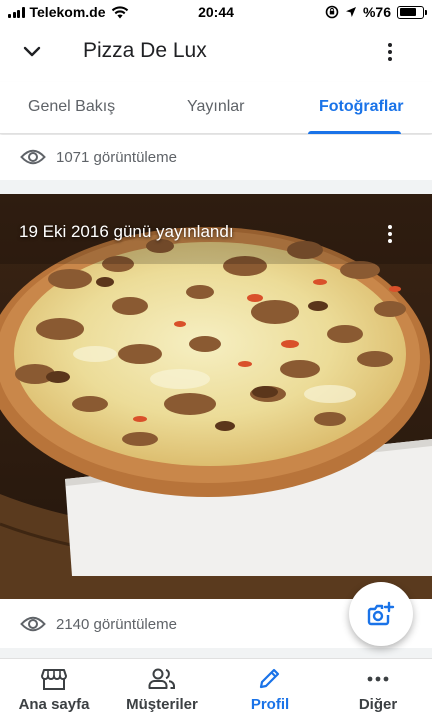 The width and height of the screenshot is (432, 720). I want to click on tab-posts: Yayınlar, so click(216, 107).